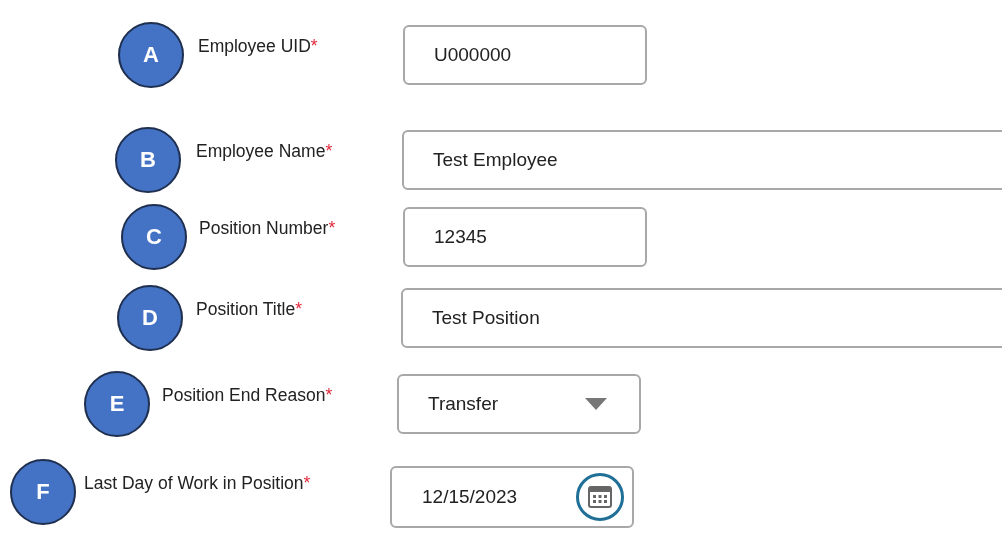 The image size is (1002, 533). I want to click on date-field: 12/15/2023, so click(512, 497).